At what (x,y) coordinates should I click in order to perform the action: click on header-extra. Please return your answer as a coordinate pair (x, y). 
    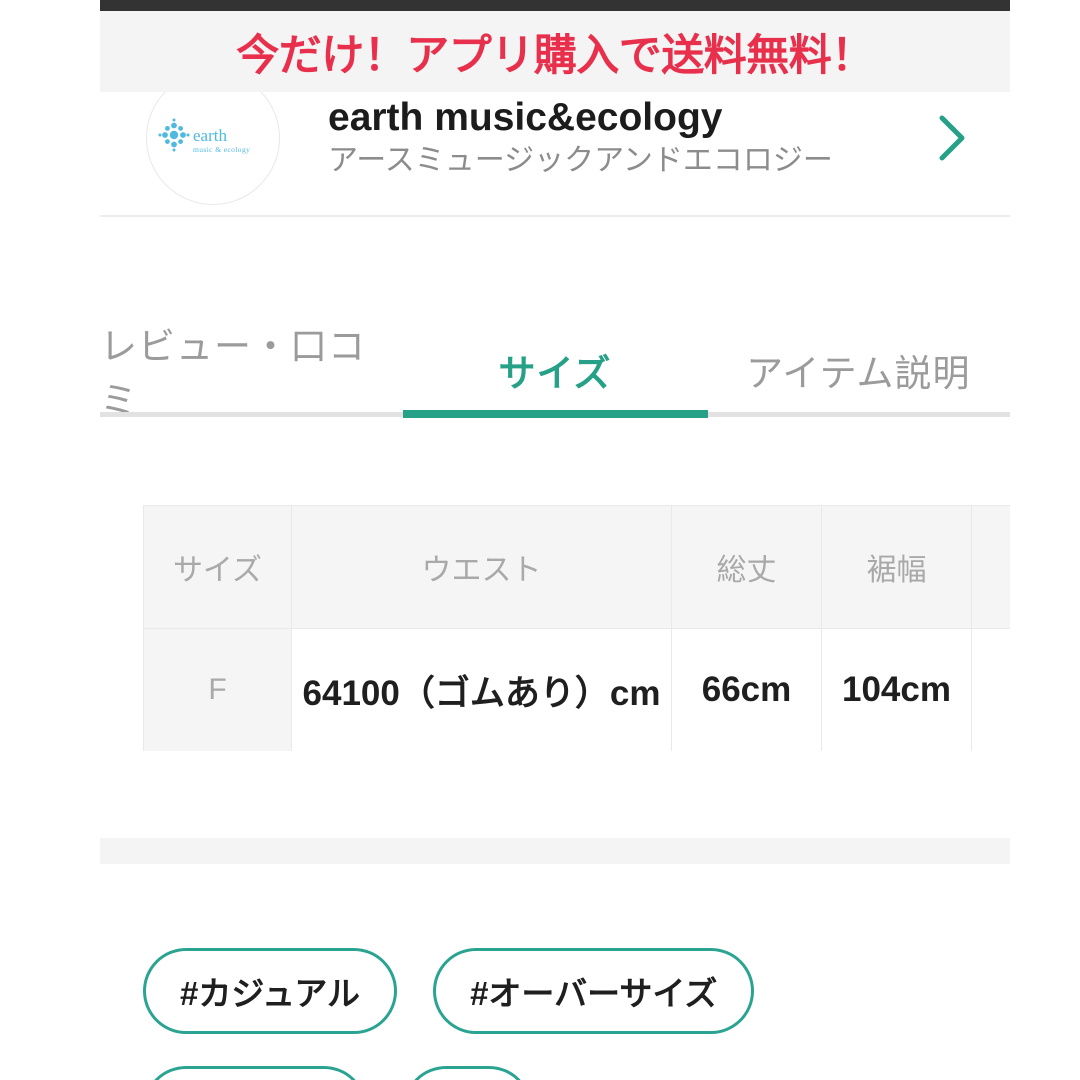
    Looking at the image, I should click on (990, 567).